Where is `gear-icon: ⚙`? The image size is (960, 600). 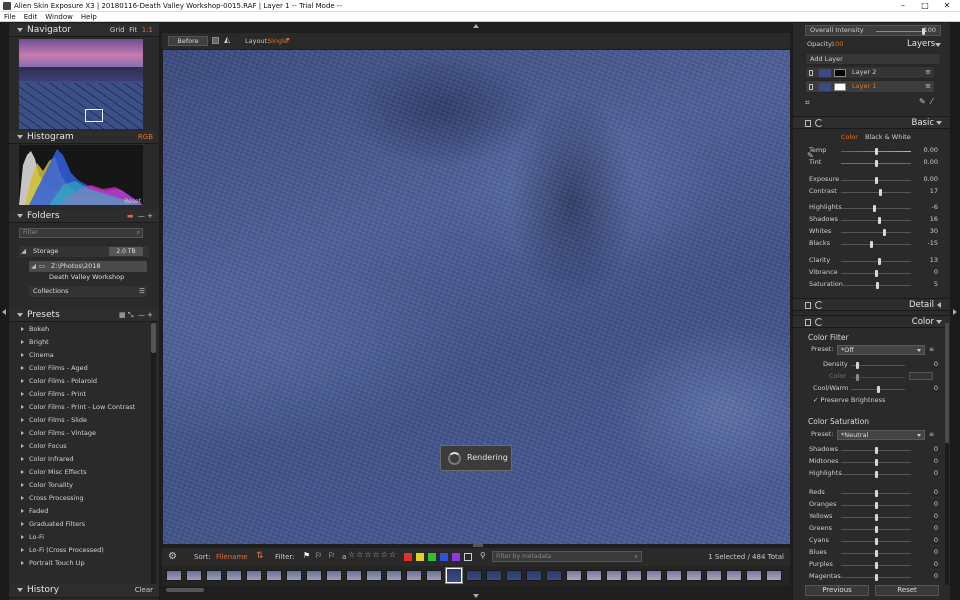
gear-icon: ⚙ is located at coordinates (172, 556).